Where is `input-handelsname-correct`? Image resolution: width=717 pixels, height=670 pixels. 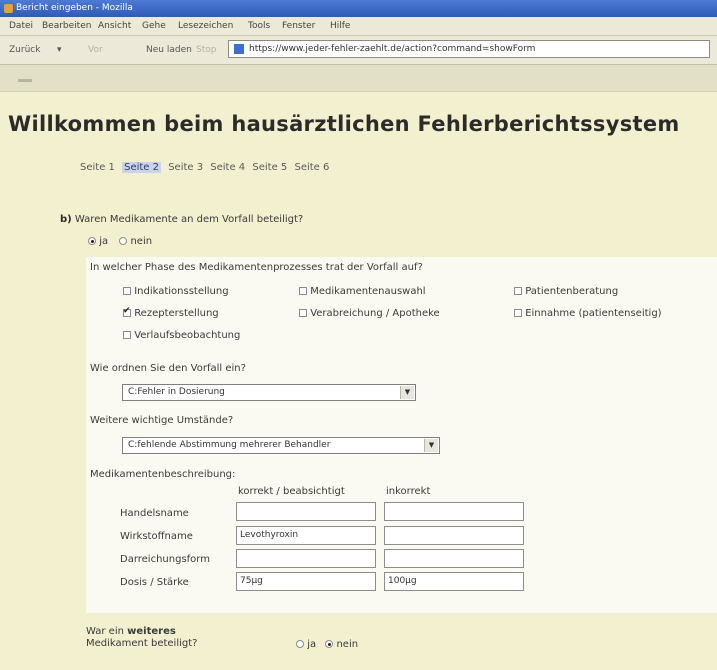
input-handelsname-correct is located at coordinates (306, 511).